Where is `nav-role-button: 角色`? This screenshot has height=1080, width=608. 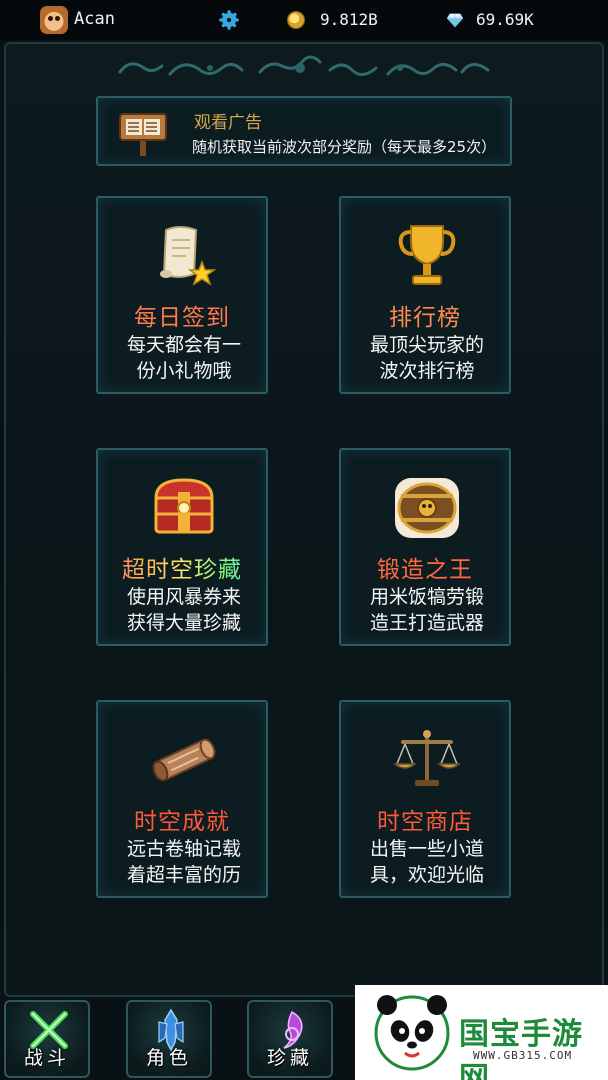
nav-role-button: 角色 is located at coordinates (169, 1039).